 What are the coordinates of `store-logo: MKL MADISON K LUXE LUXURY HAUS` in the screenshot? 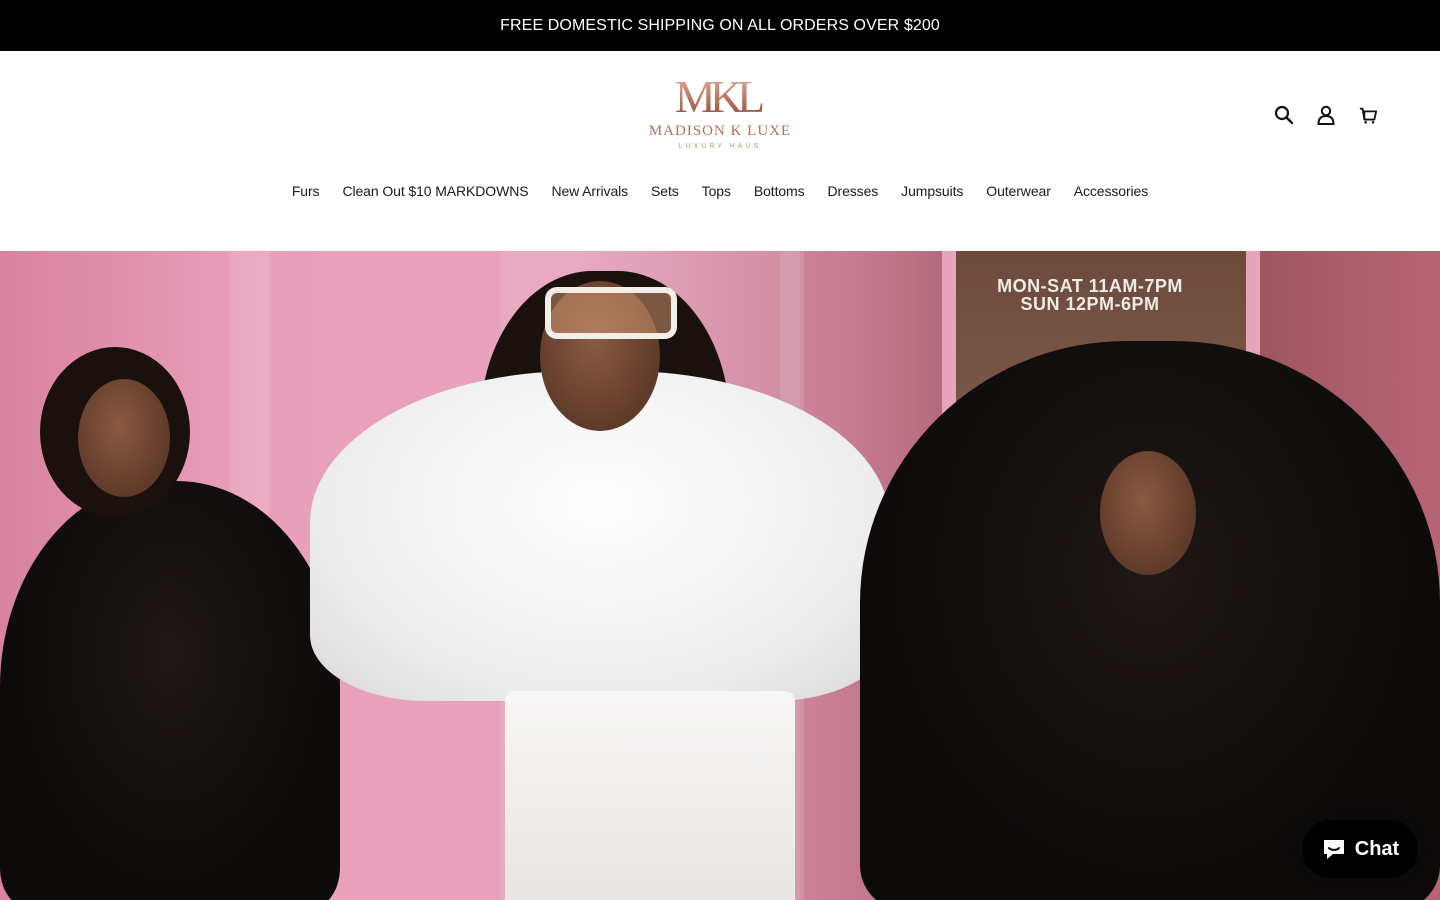 It's located at (720, 116).